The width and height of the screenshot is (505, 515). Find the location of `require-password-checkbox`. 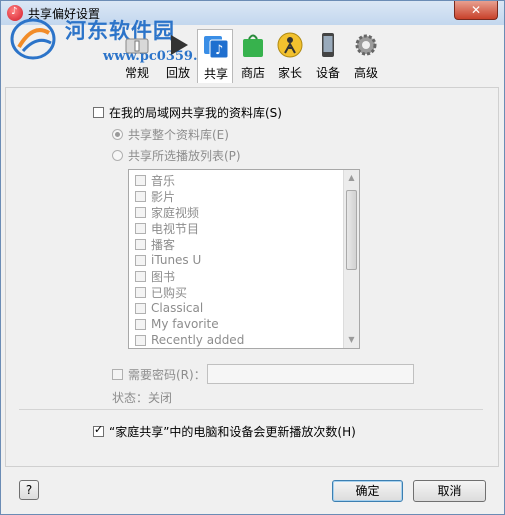

require-password-checkbox is located at coordinates (117, 374).